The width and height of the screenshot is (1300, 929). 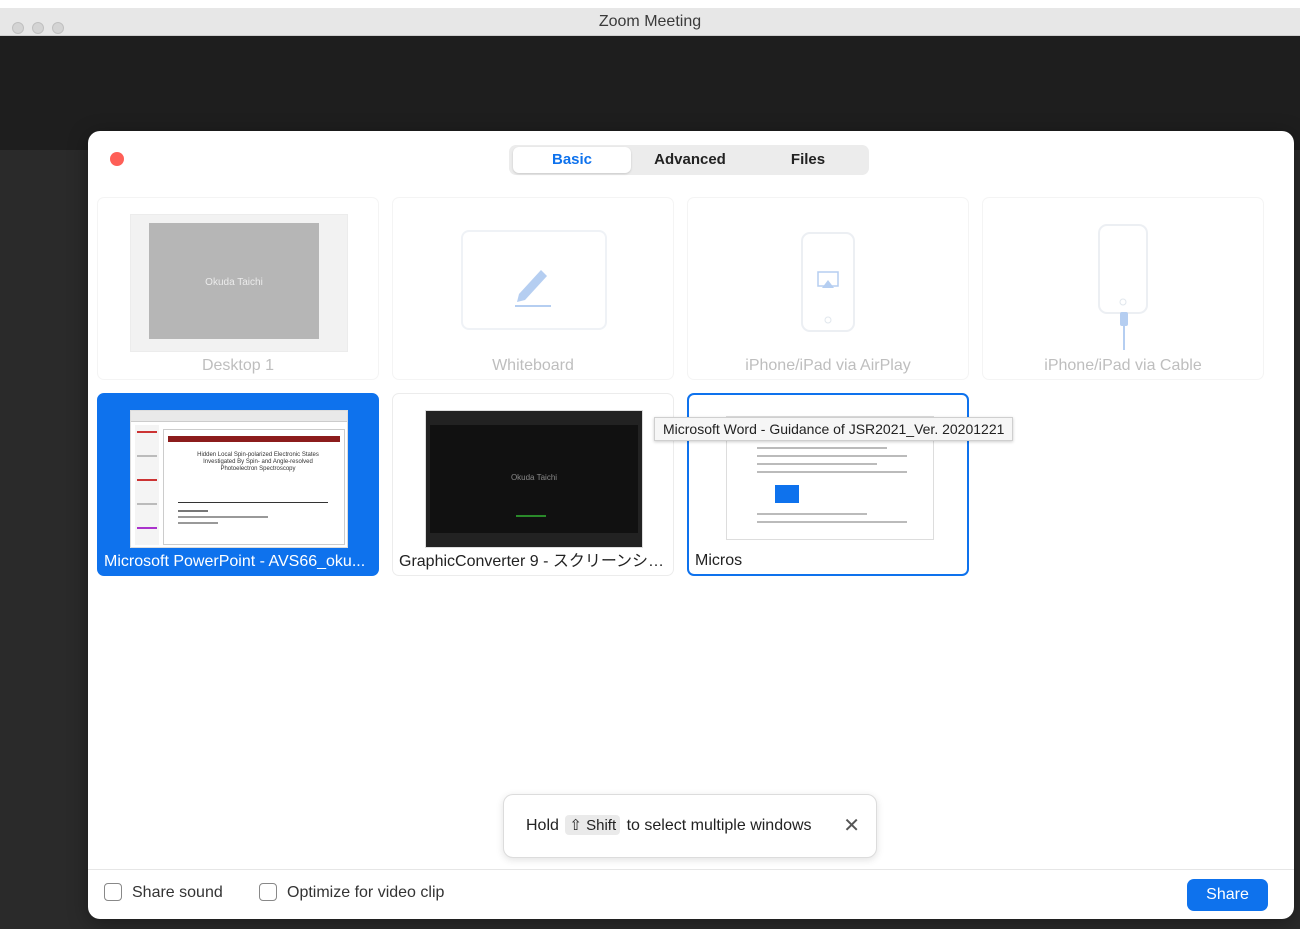 I want to click on tab-advanced: Advanced, so click(x=690, y=160).